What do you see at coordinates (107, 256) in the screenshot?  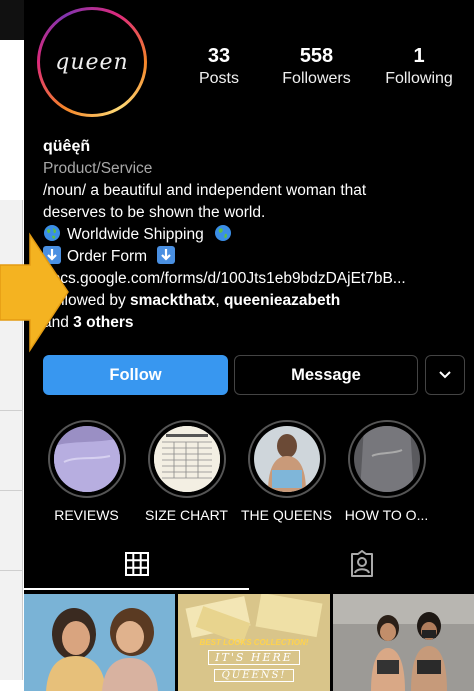 I see `bio-order-text: Order Form` at bounding box center [107, 256].